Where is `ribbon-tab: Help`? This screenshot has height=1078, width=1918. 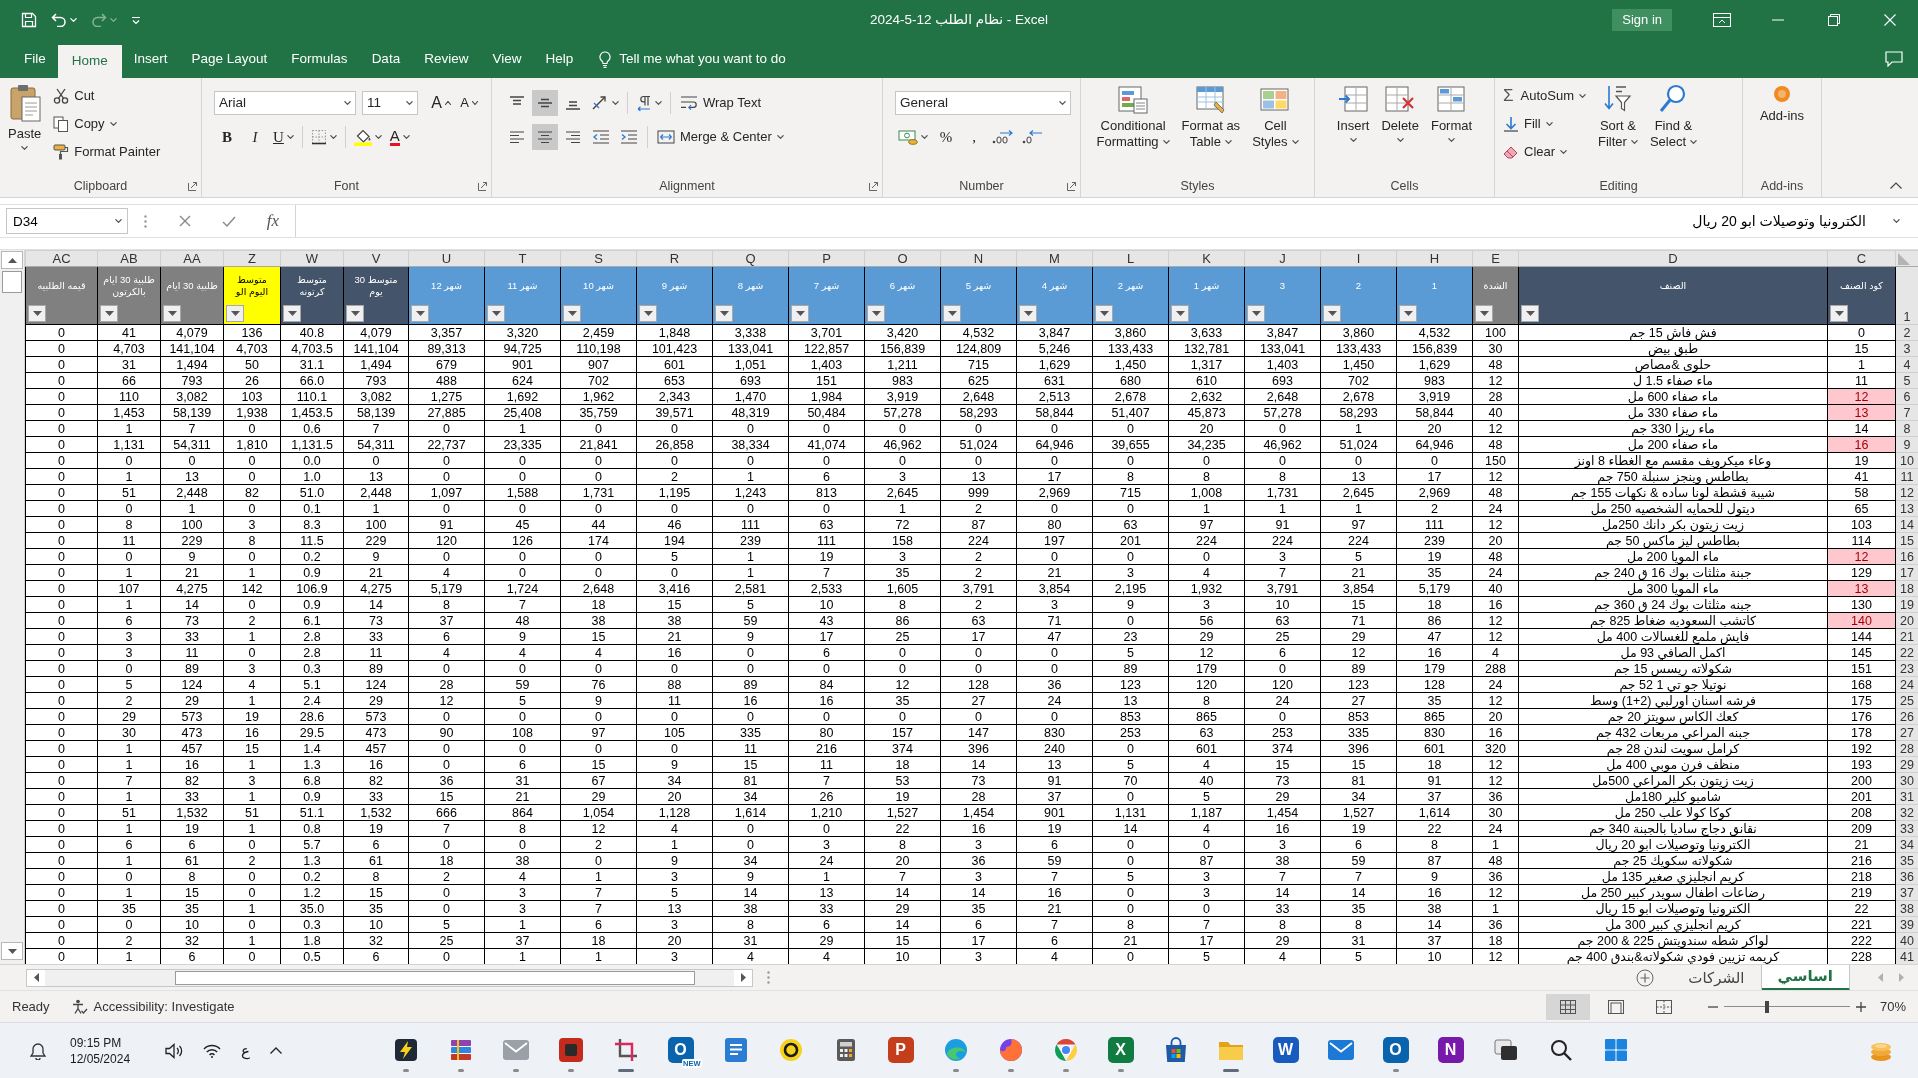 ribbon-tab: Help is located at coordinates (559, 59).